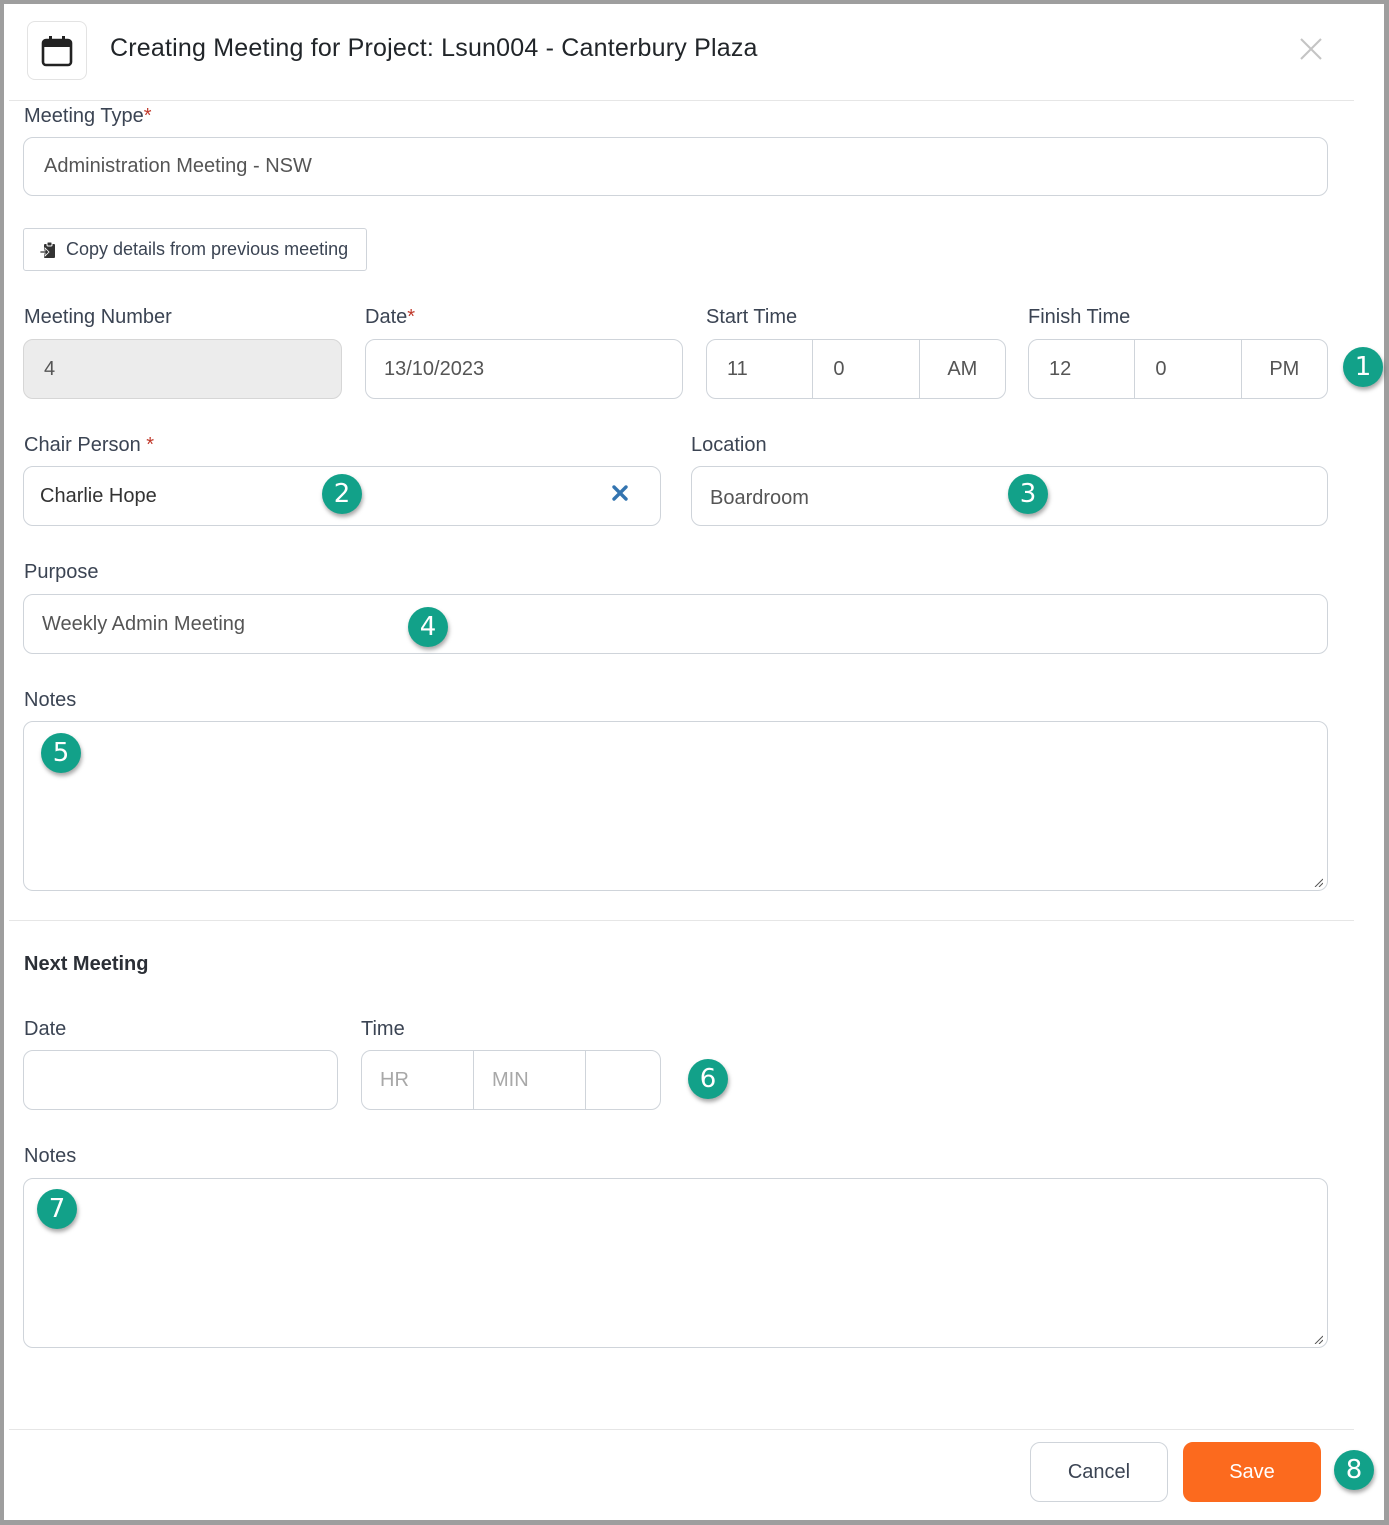  Describe the element at coordinates (675, 1263) in the screenshot. I see `next-notes-textarea` at that location.